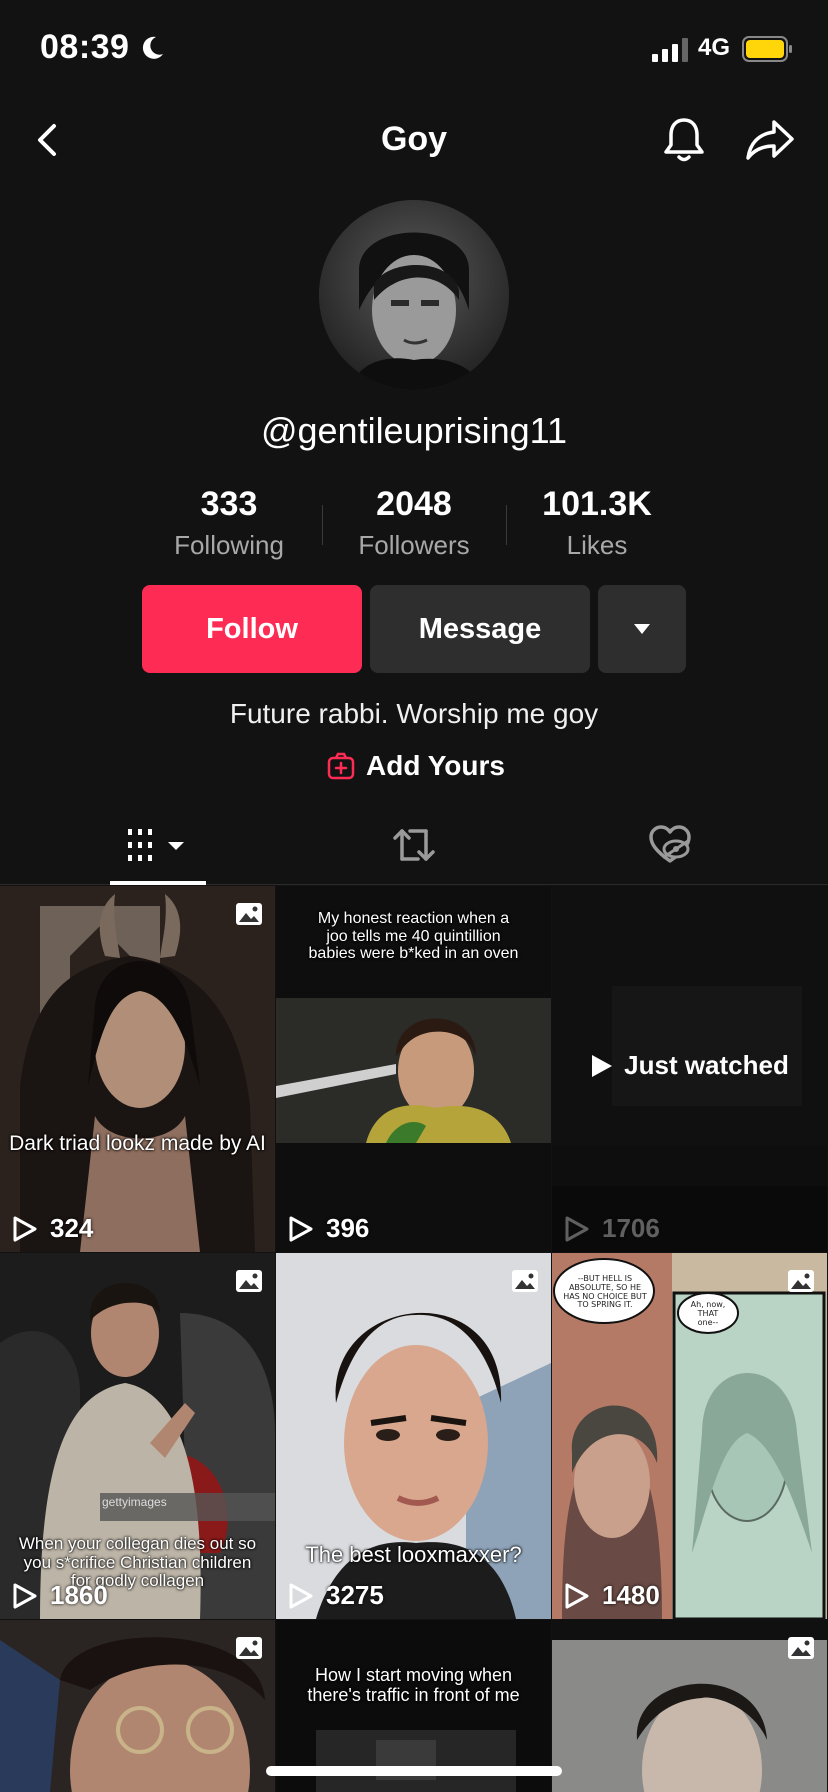 The image size is (828, 1792). I want to click on avatar-image, so click(414, 295).